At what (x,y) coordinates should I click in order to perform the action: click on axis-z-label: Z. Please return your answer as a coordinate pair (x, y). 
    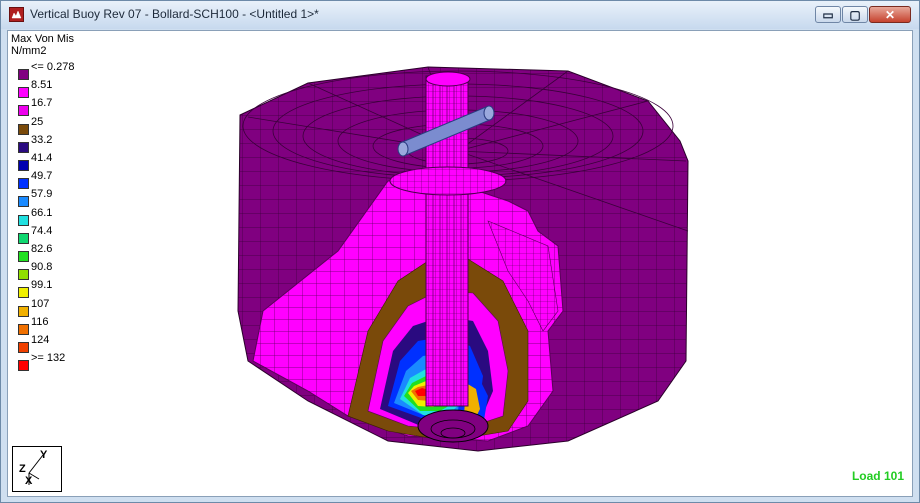
    Looking at the image, I should click on (22, 469).